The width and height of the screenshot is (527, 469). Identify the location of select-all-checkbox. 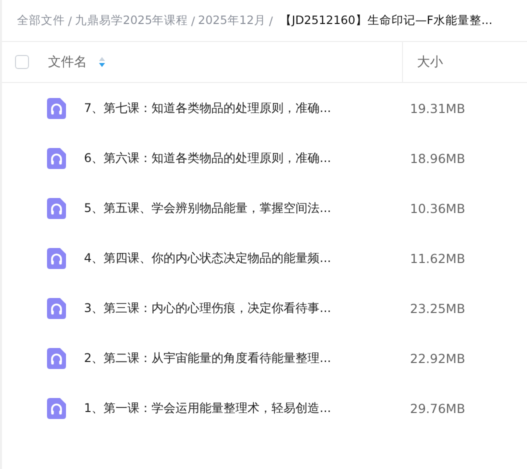
(22, 62).